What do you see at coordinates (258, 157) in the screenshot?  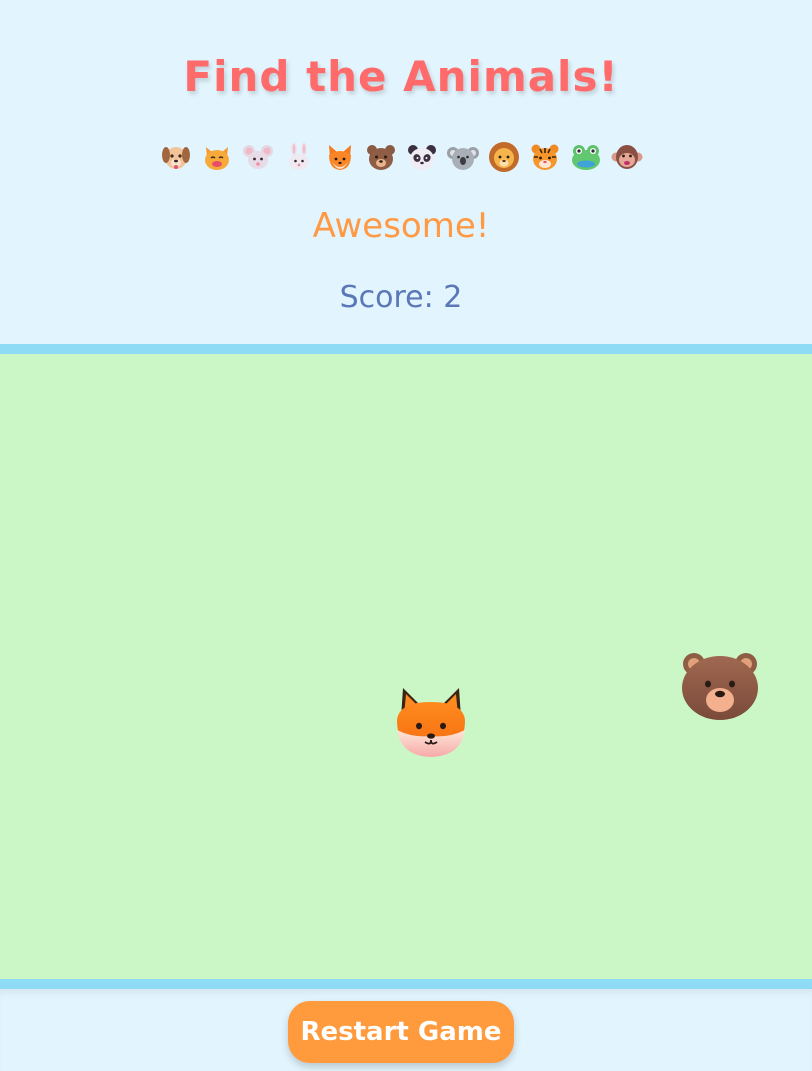 I see `mouse-icon` at bounding box center [258, 157].